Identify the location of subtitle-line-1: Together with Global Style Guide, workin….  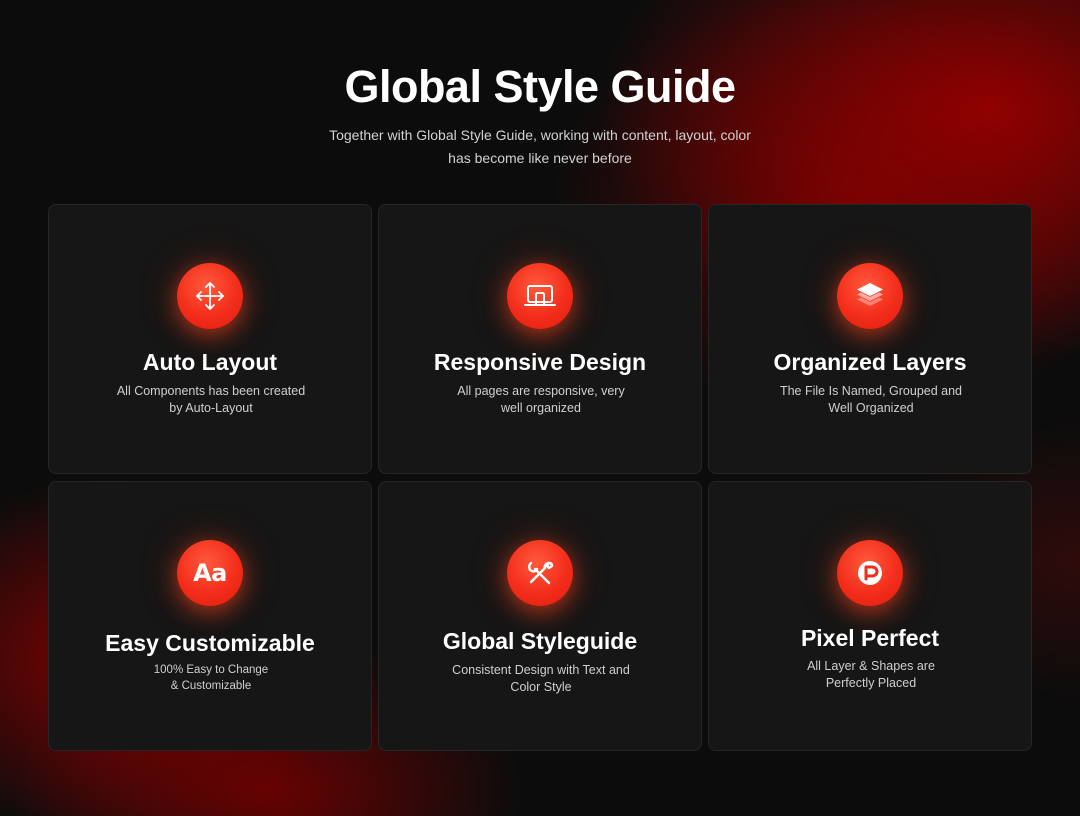
(540, 135).